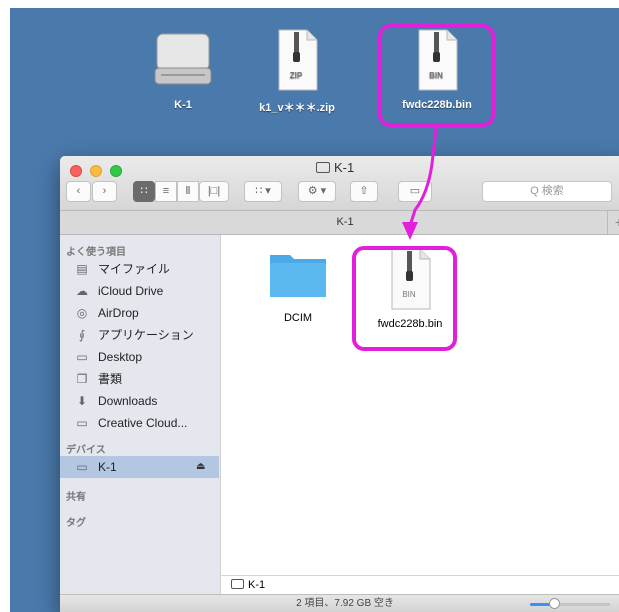 The width and height of the screenshot is (619, 612). I want to click on window-title-text: K-1, so click(344, 167).